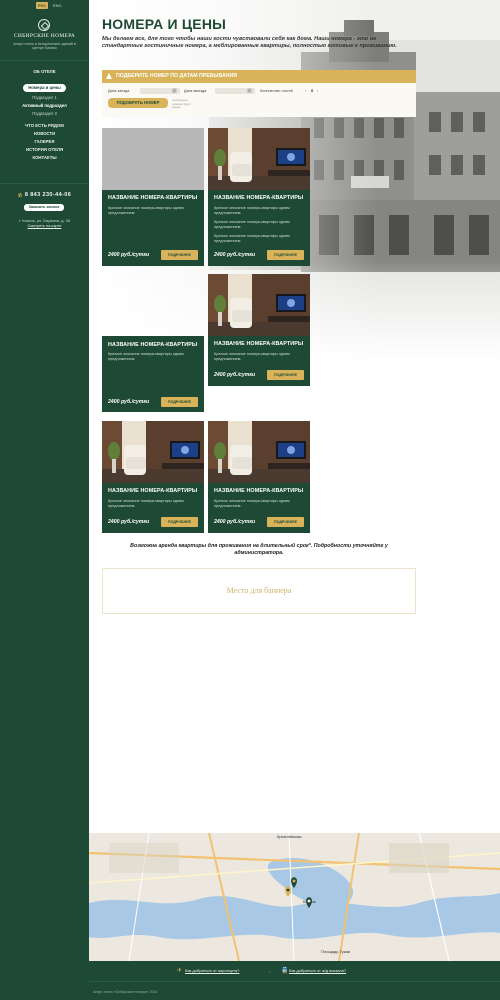 The image size is (500, 1000). I want to click on logo-icon, so click(44, 25).